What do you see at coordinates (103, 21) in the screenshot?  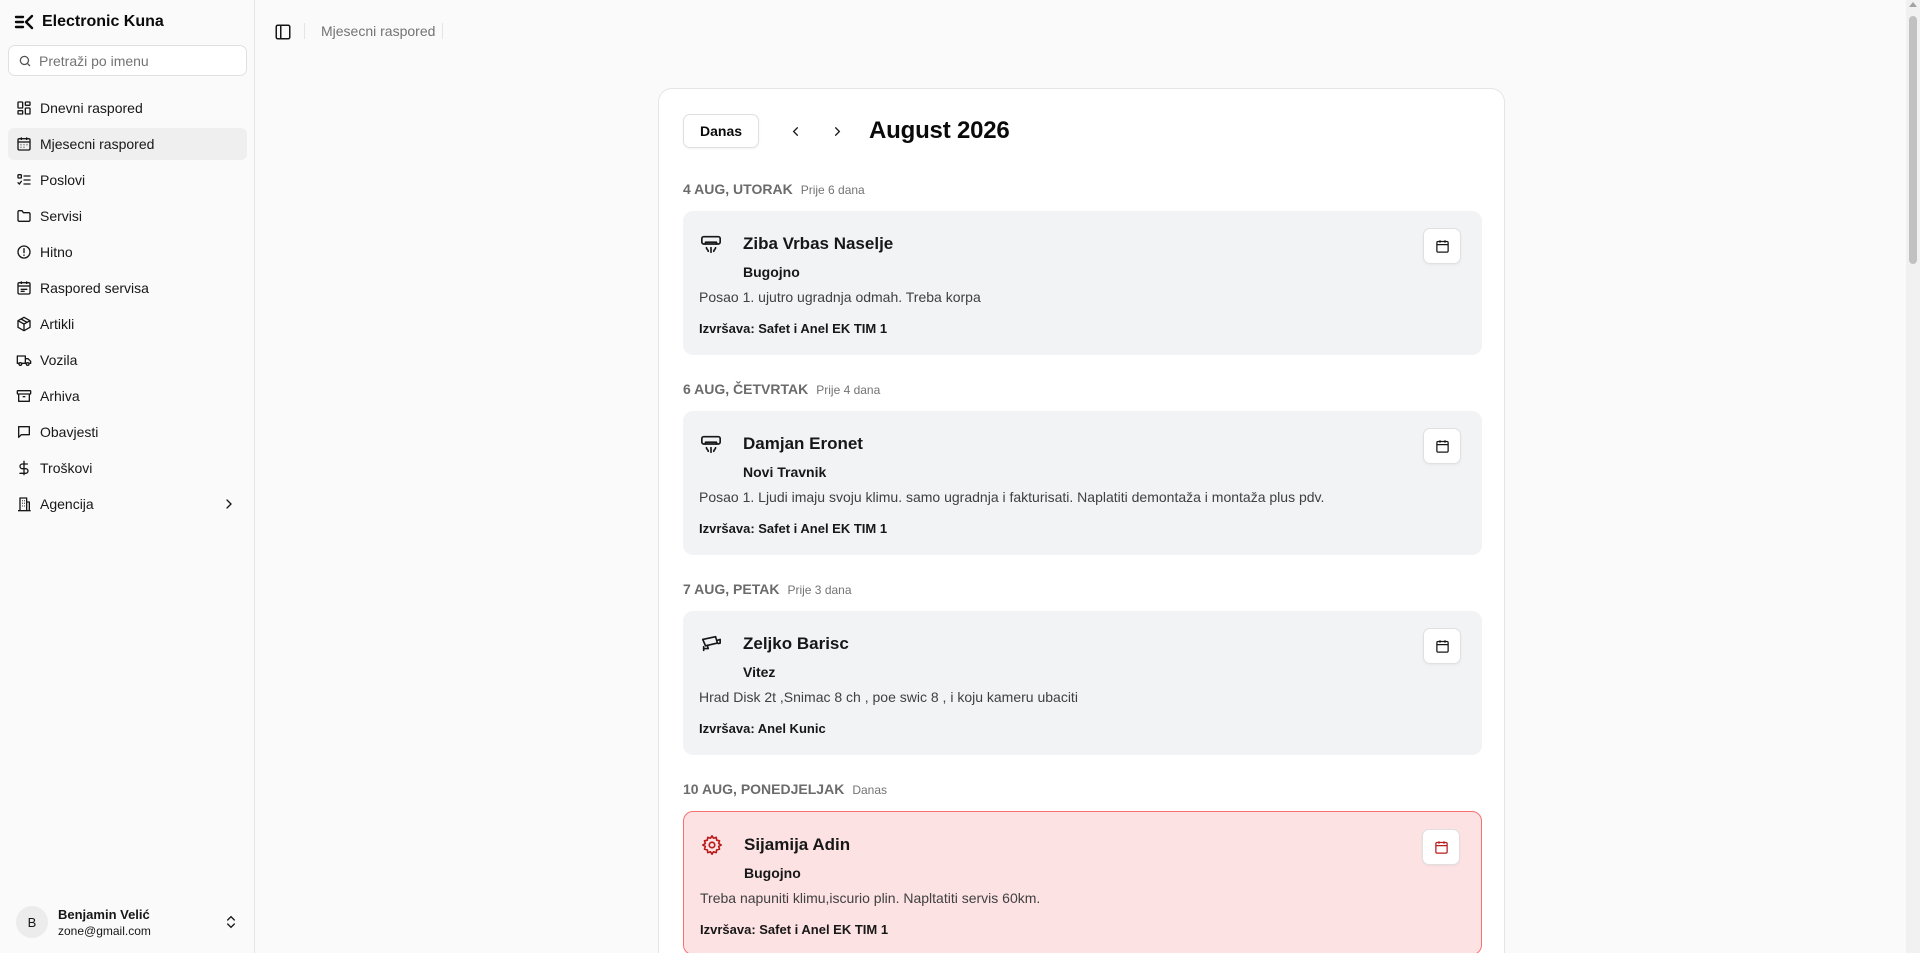 I see `app-name: Electronic Kuna` at bounding box center [103, 21].